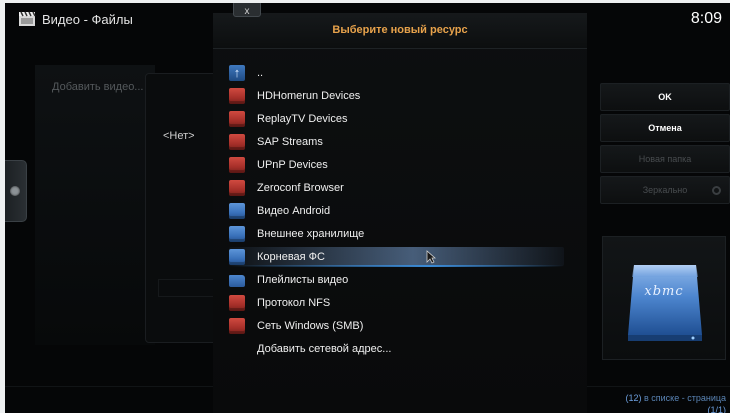 Image resolution: width=730 pixels, height=413 pixels. I want to click on list-item-label: Внешнее хранилище, so click(311, 233).